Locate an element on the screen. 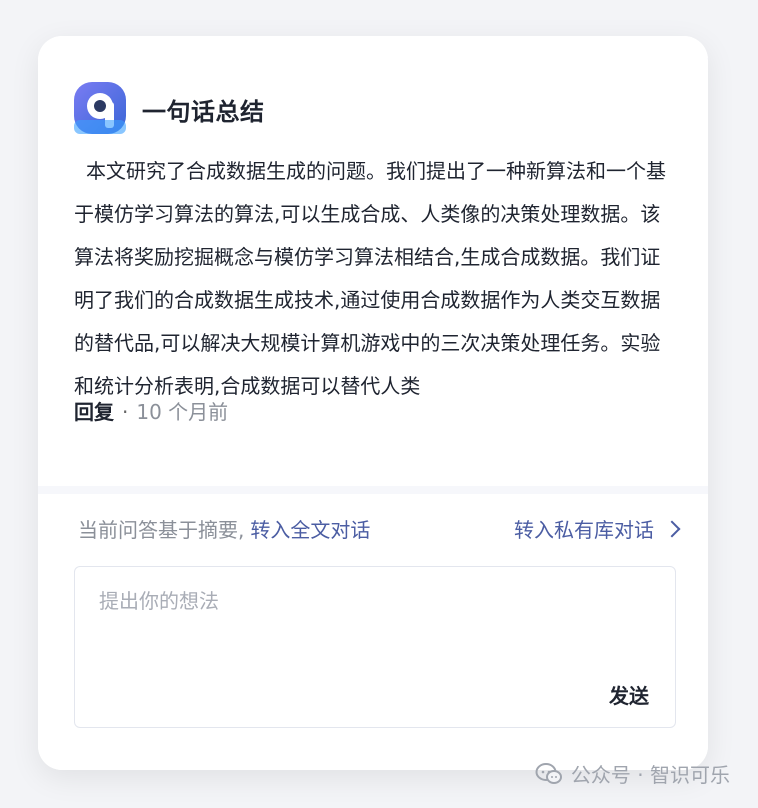  wechat-icon is located at coordinates (548, 773).